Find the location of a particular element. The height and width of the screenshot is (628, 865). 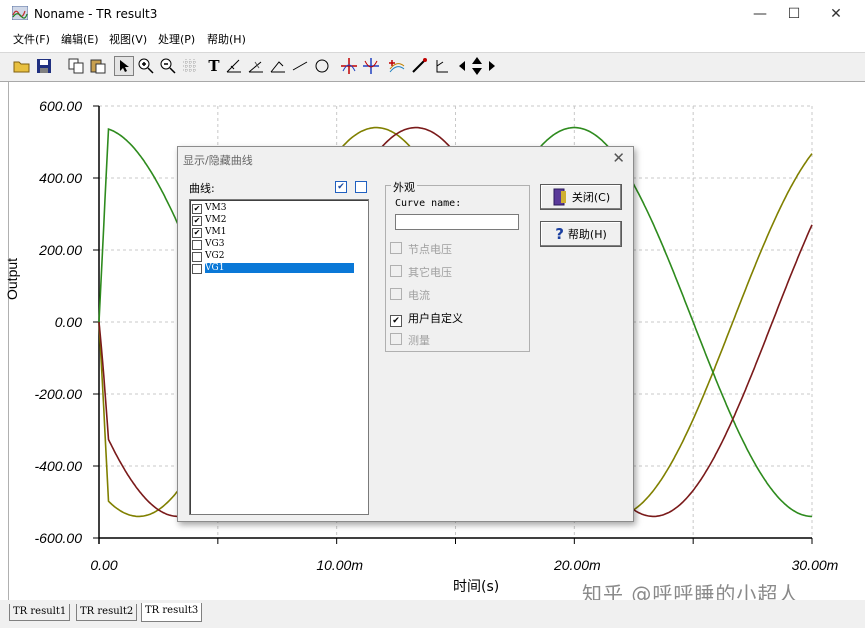

curve-name: VM2 is located at coordinates (216, 220).